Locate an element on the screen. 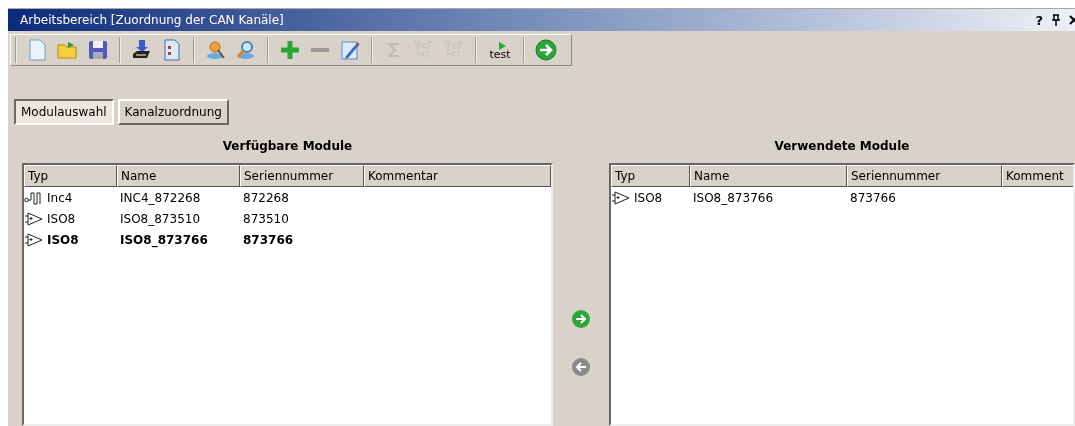  minus-icon is located at coordinates (320, 50).